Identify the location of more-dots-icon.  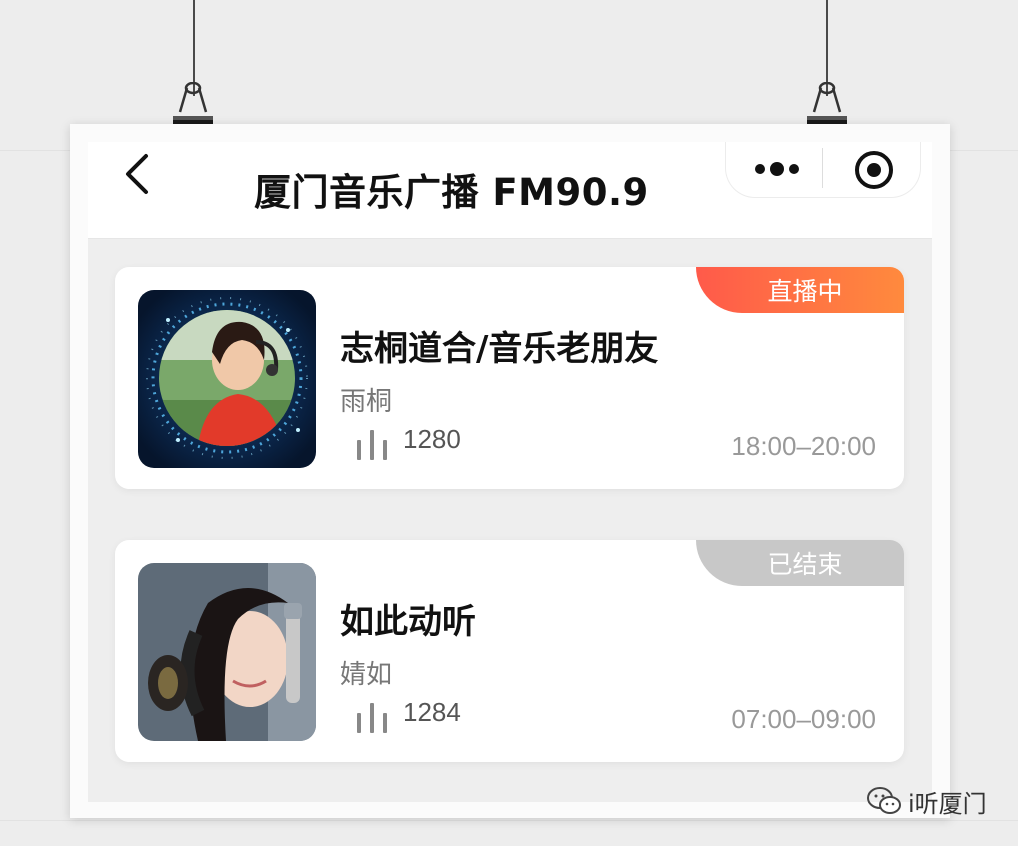
(777, 169).